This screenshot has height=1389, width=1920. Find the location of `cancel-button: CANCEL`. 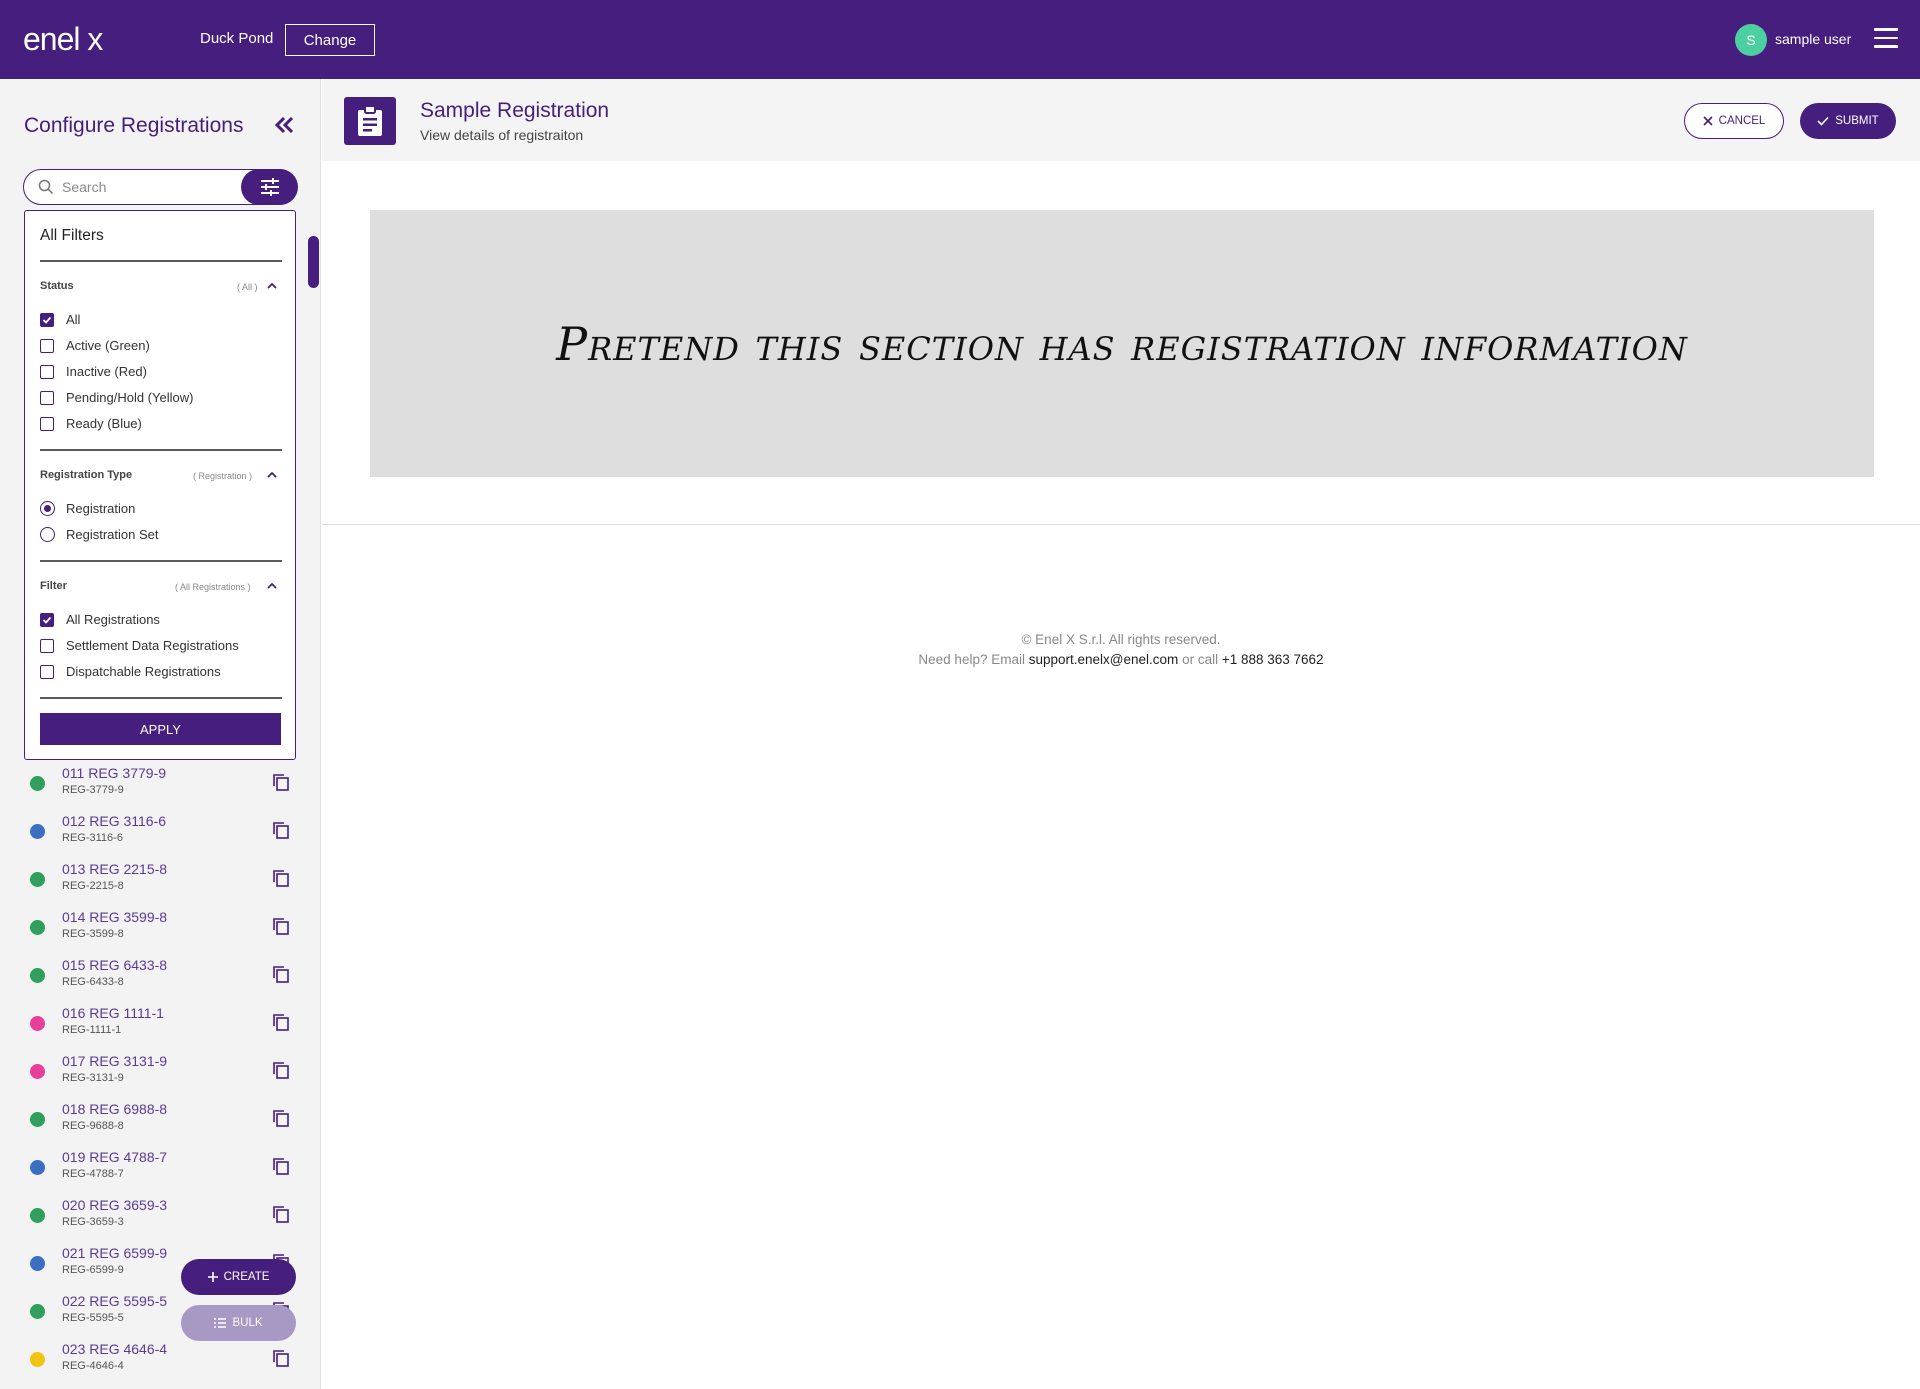

cancel-button: CANCEL is located at coordinates (1734, 121).